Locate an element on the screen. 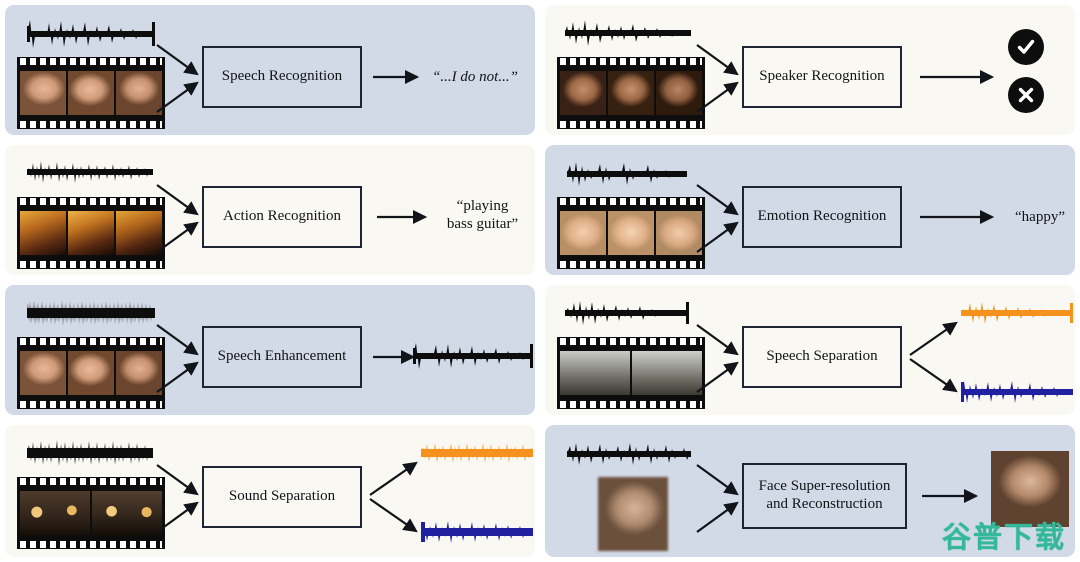 The width and height of the screenshot is (1080, 562). cross-badge is located at coordinates (1026, 95).